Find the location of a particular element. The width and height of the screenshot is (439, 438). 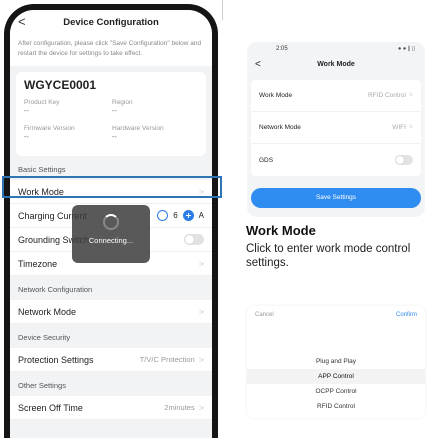

picker-option: RFID Control is located at coordinates (336, 406).